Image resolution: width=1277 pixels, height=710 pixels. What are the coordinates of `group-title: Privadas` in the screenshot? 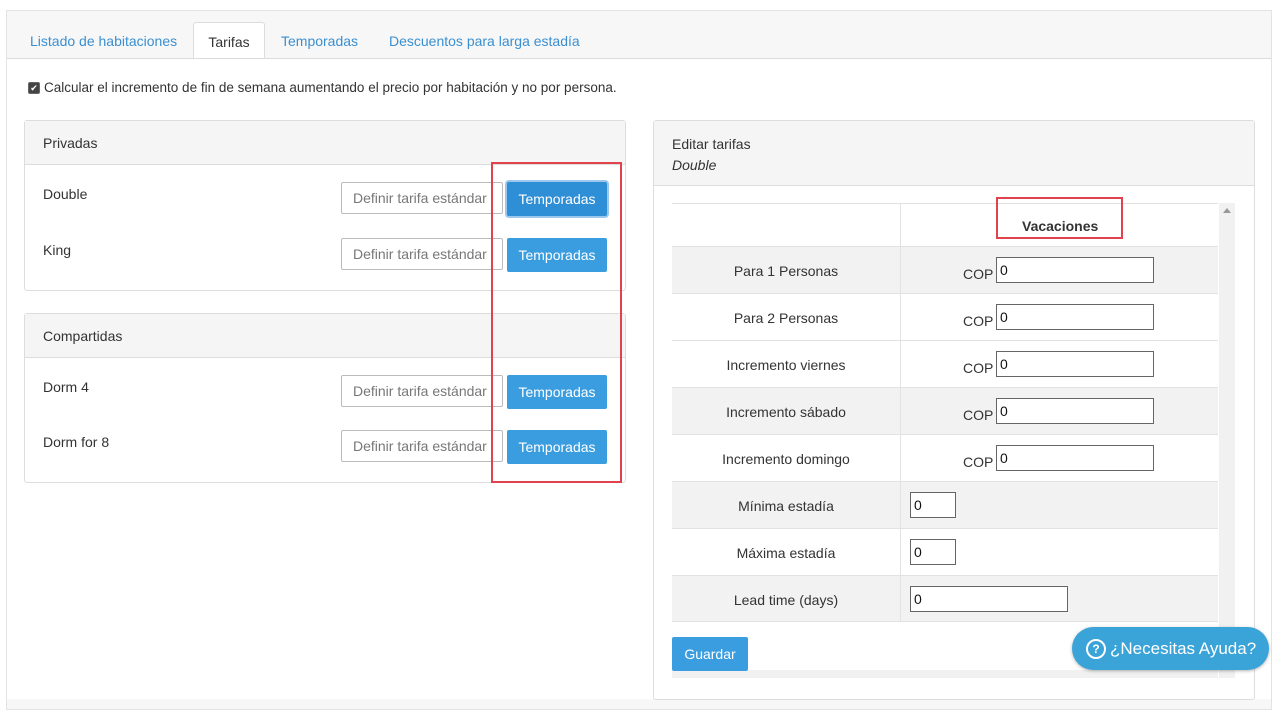 It's located at (70, 143).